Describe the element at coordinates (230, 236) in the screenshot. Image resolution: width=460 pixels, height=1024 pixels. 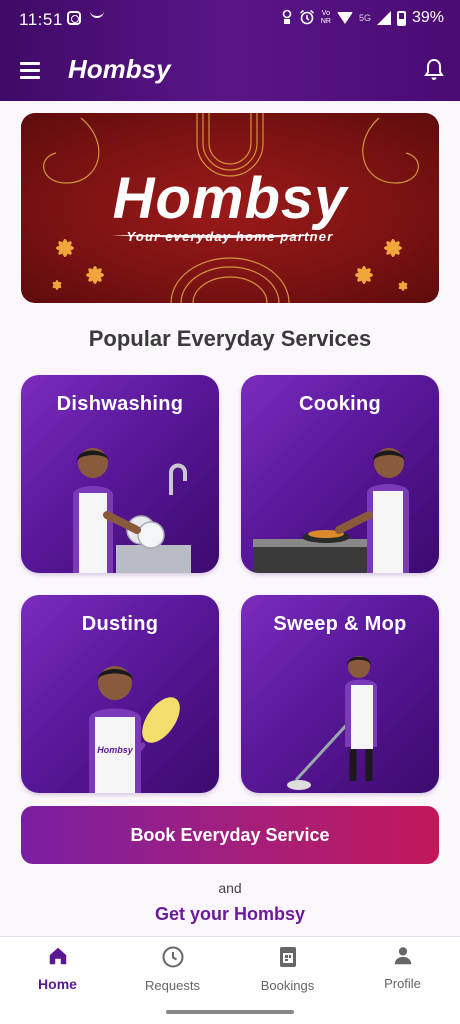
I see `banner-tagline: Your everyday home partner` at that location.